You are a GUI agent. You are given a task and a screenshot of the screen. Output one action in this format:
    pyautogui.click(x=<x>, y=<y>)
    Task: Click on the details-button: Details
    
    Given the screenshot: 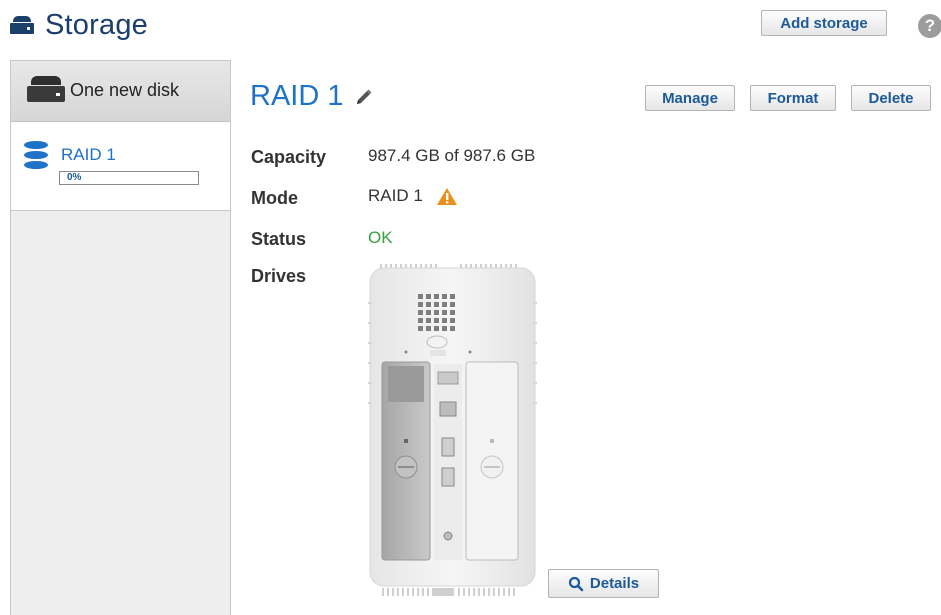 What is the action you would take?
    pyautogui.click(x=603, y=583)
    